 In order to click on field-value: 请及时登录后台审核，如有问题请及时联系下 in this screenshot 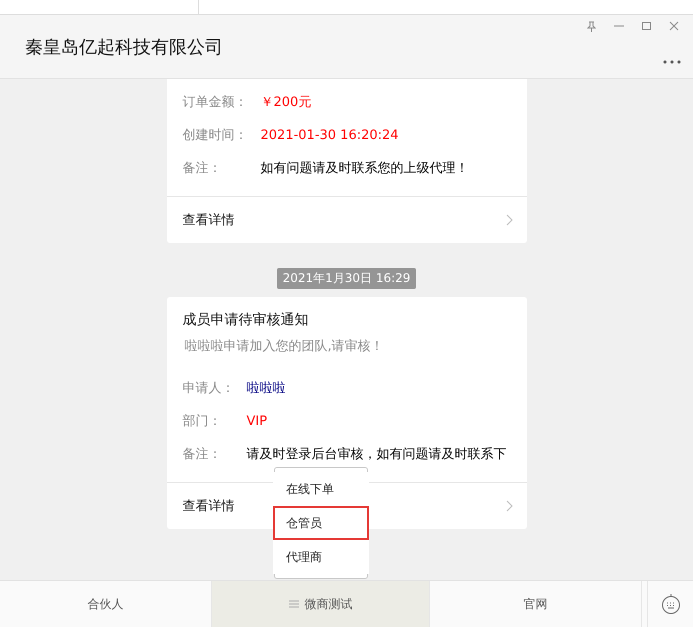, I will do `click(376, 455)`.